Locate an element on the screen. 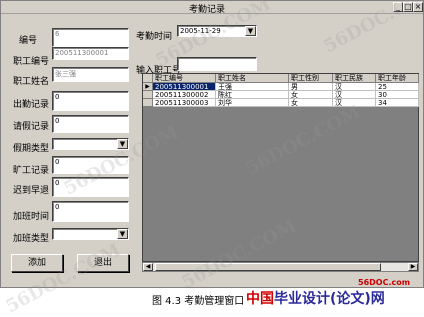 Image resolution: width=424 pixels, height=317 pixels. label-late-early: 迟到早退 is located at coordinates (31, 191).